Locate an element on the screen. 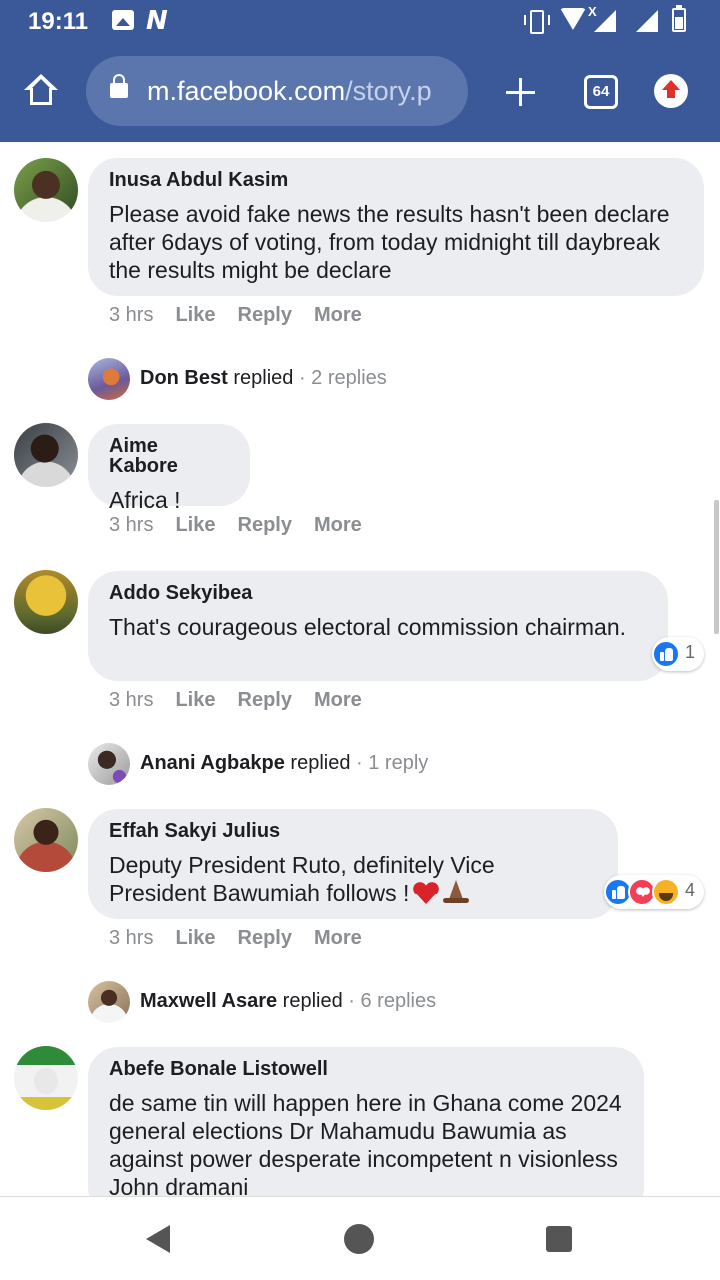  view-replies-link: Don Best replied · 2 replies is located at coordinates (263, 378).